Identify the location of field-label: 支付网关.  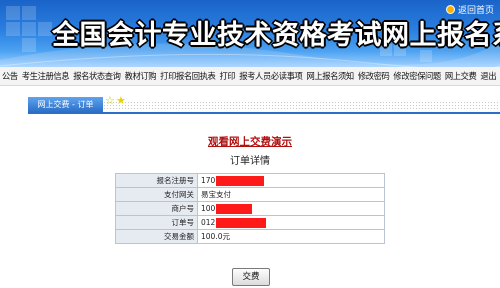
(156, 194).